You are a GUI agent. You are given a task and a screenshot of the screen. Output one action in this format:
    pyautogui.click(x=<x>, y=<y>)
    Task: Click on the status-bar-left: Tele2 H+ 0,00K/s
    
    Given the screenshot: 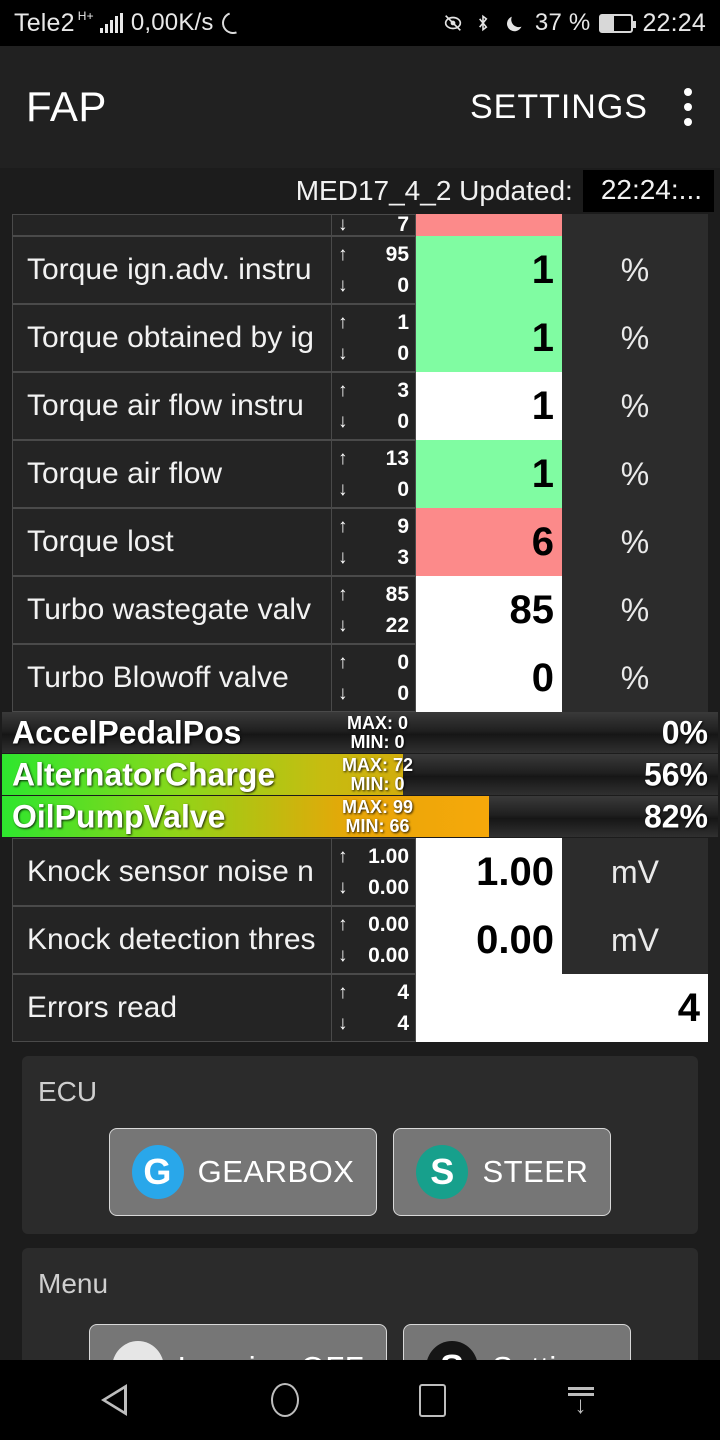 What is the action you would take?
    pyautogui.click(x=131, y=23)
    